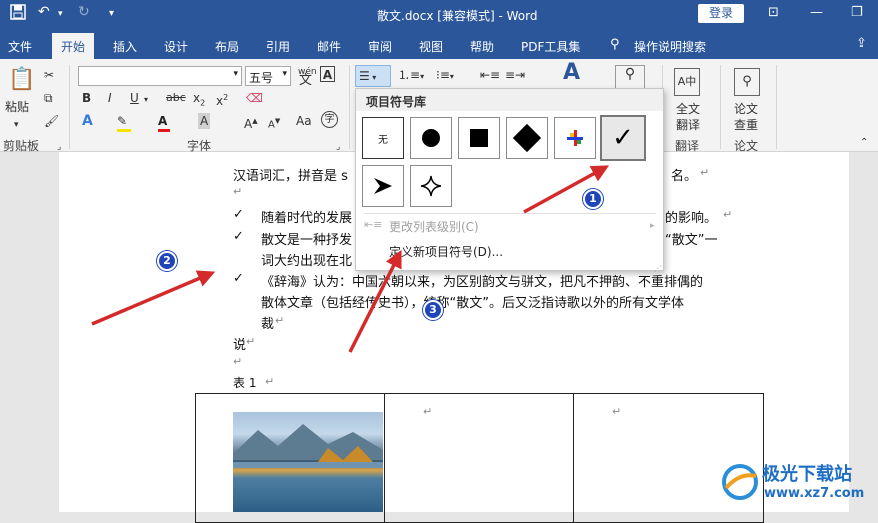 This screenshot has width=878, height=523. I want to click on step-badge-2: 2, so click(167, 261).